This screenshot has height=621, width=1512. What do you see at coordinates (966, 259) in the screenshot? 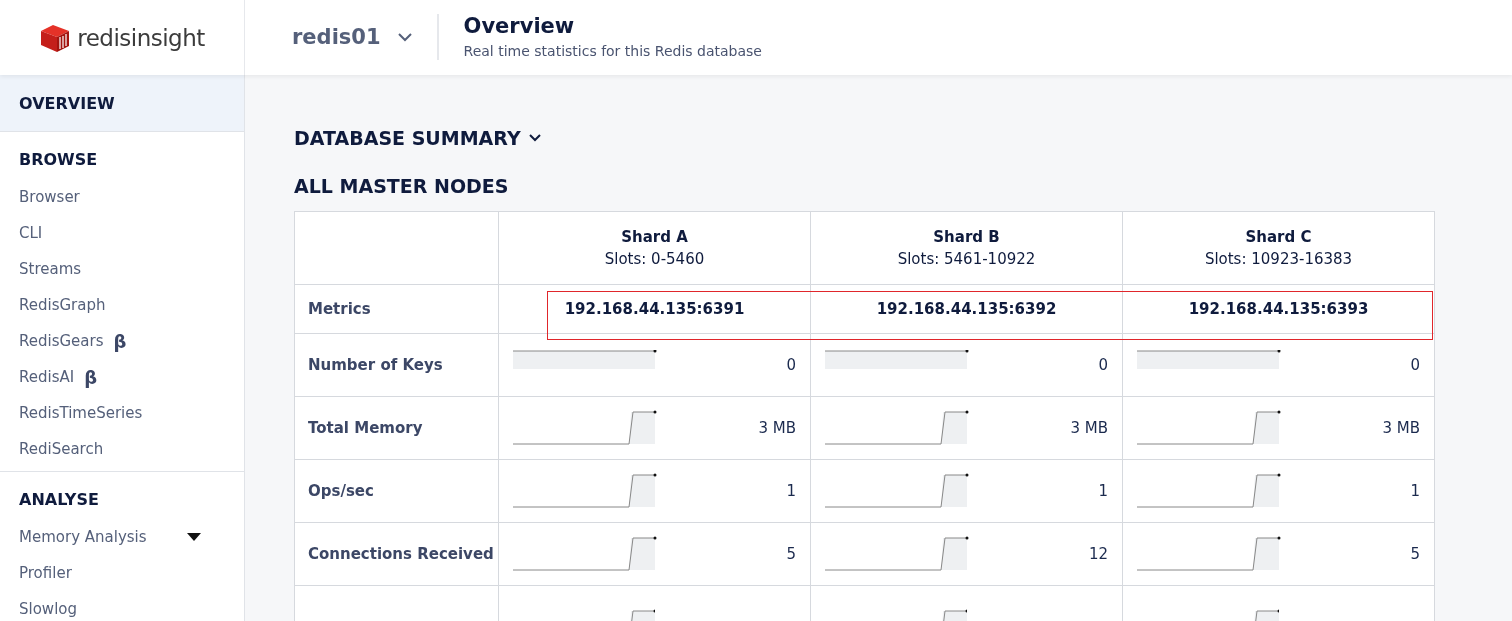
I see `shard-slots: Slots: 5461-10922` at bounding box center [966, 259].